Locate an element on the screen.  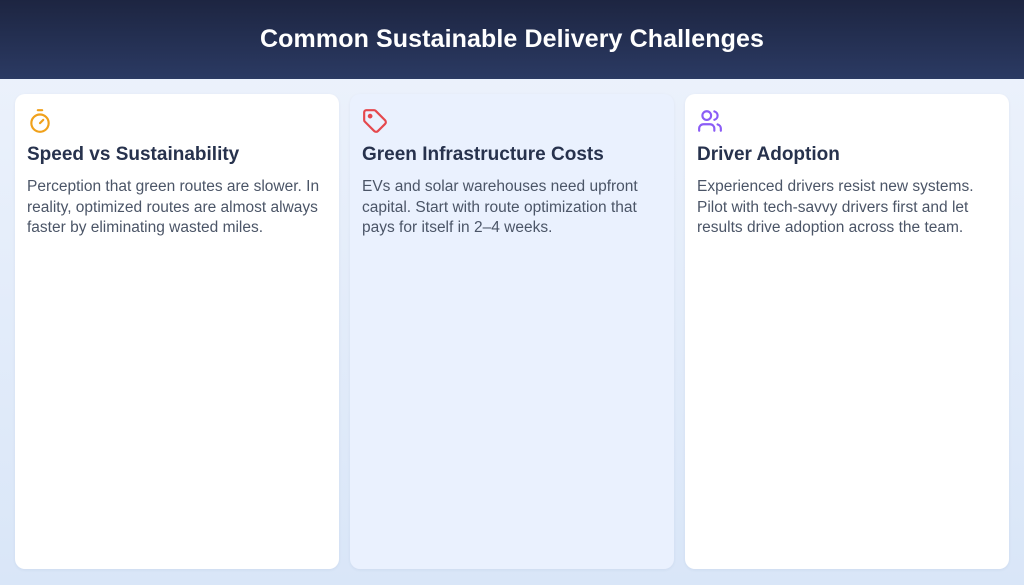
page-title: Common Sustainable Delivery Challenges is located at coordinates (512, 39).